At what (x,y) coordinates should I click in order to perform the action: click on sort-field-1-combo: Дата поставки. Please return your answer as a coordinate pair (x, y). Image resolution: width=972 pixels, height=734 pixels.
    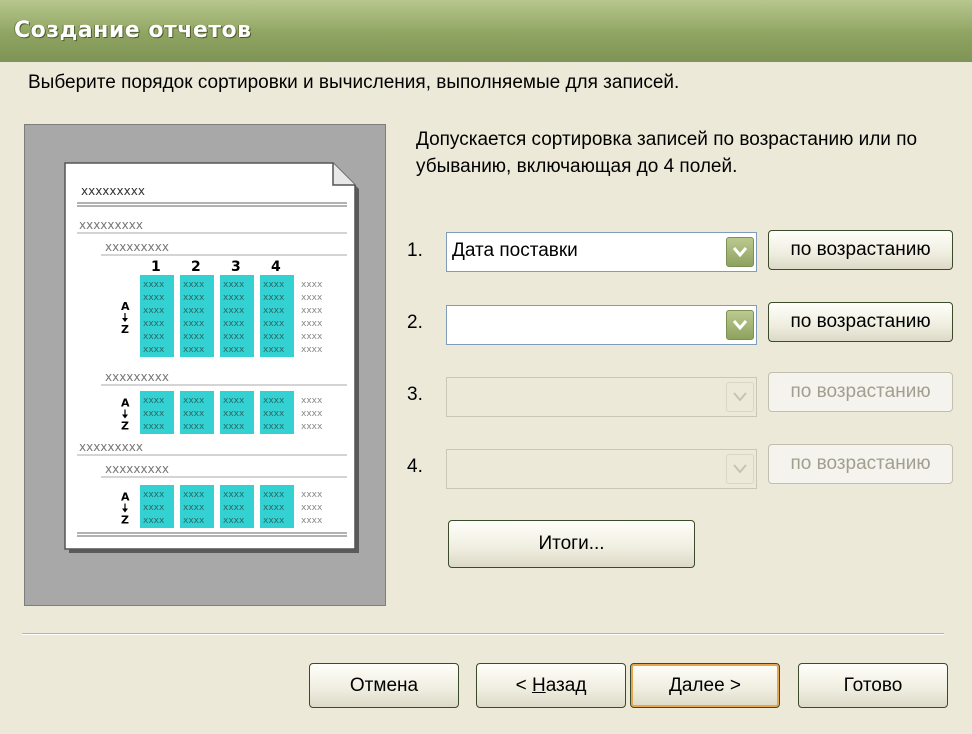
    Looking at the image, I should click on (601, 252).